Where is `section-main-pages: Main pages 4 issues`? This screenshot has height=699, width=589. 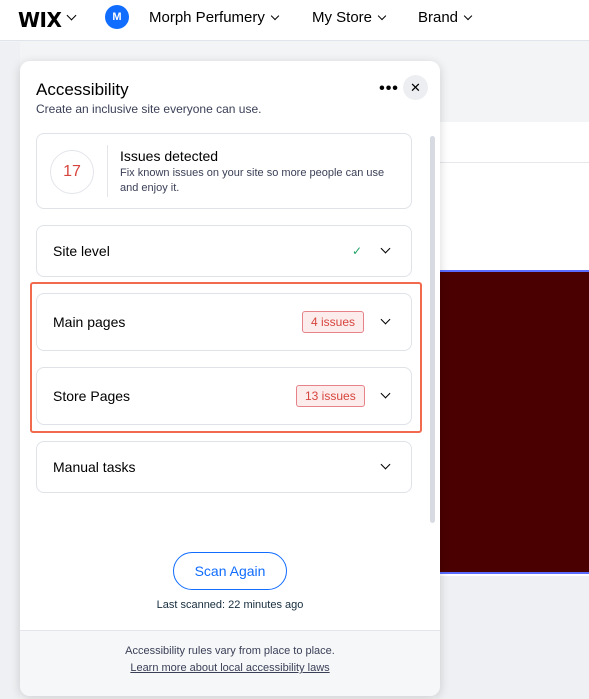 section-main-pages: Main pages 4 issues is located at coordinates (224, 322).